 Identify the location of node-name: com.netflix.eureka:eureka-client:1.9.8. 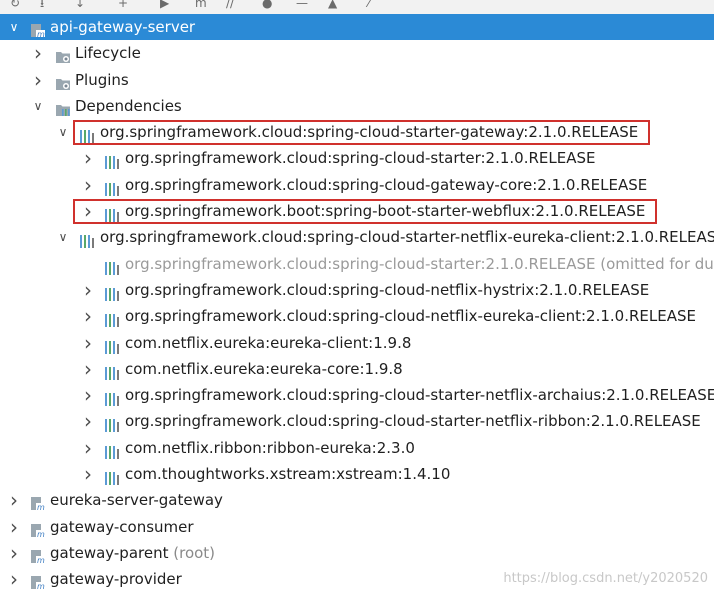
(268, 342).